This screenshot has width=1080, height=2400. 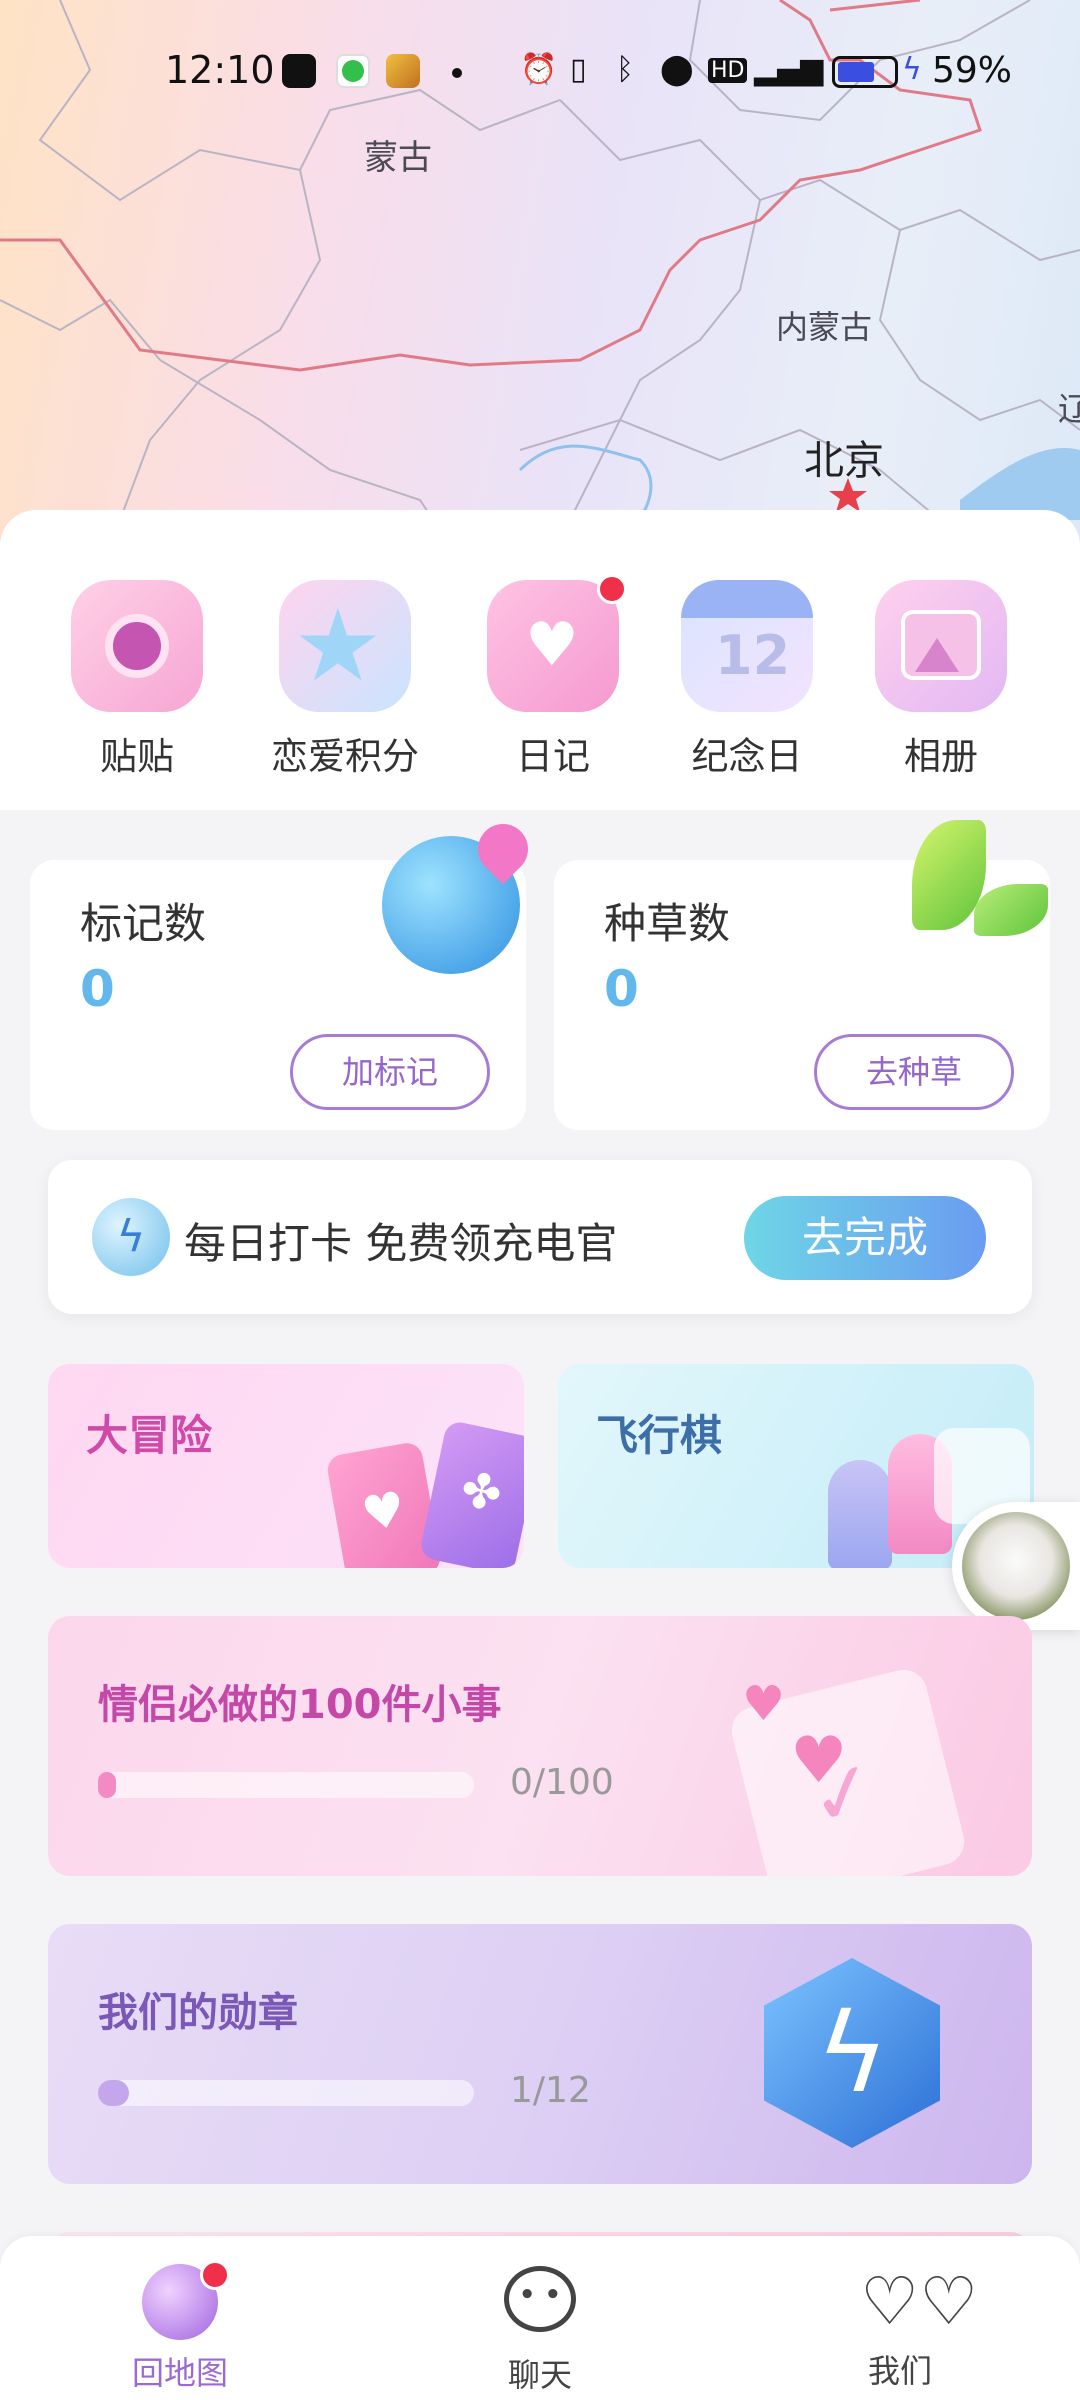 I want to click on map-label-mongolia: 蒙古, so click(x=398, y=158).